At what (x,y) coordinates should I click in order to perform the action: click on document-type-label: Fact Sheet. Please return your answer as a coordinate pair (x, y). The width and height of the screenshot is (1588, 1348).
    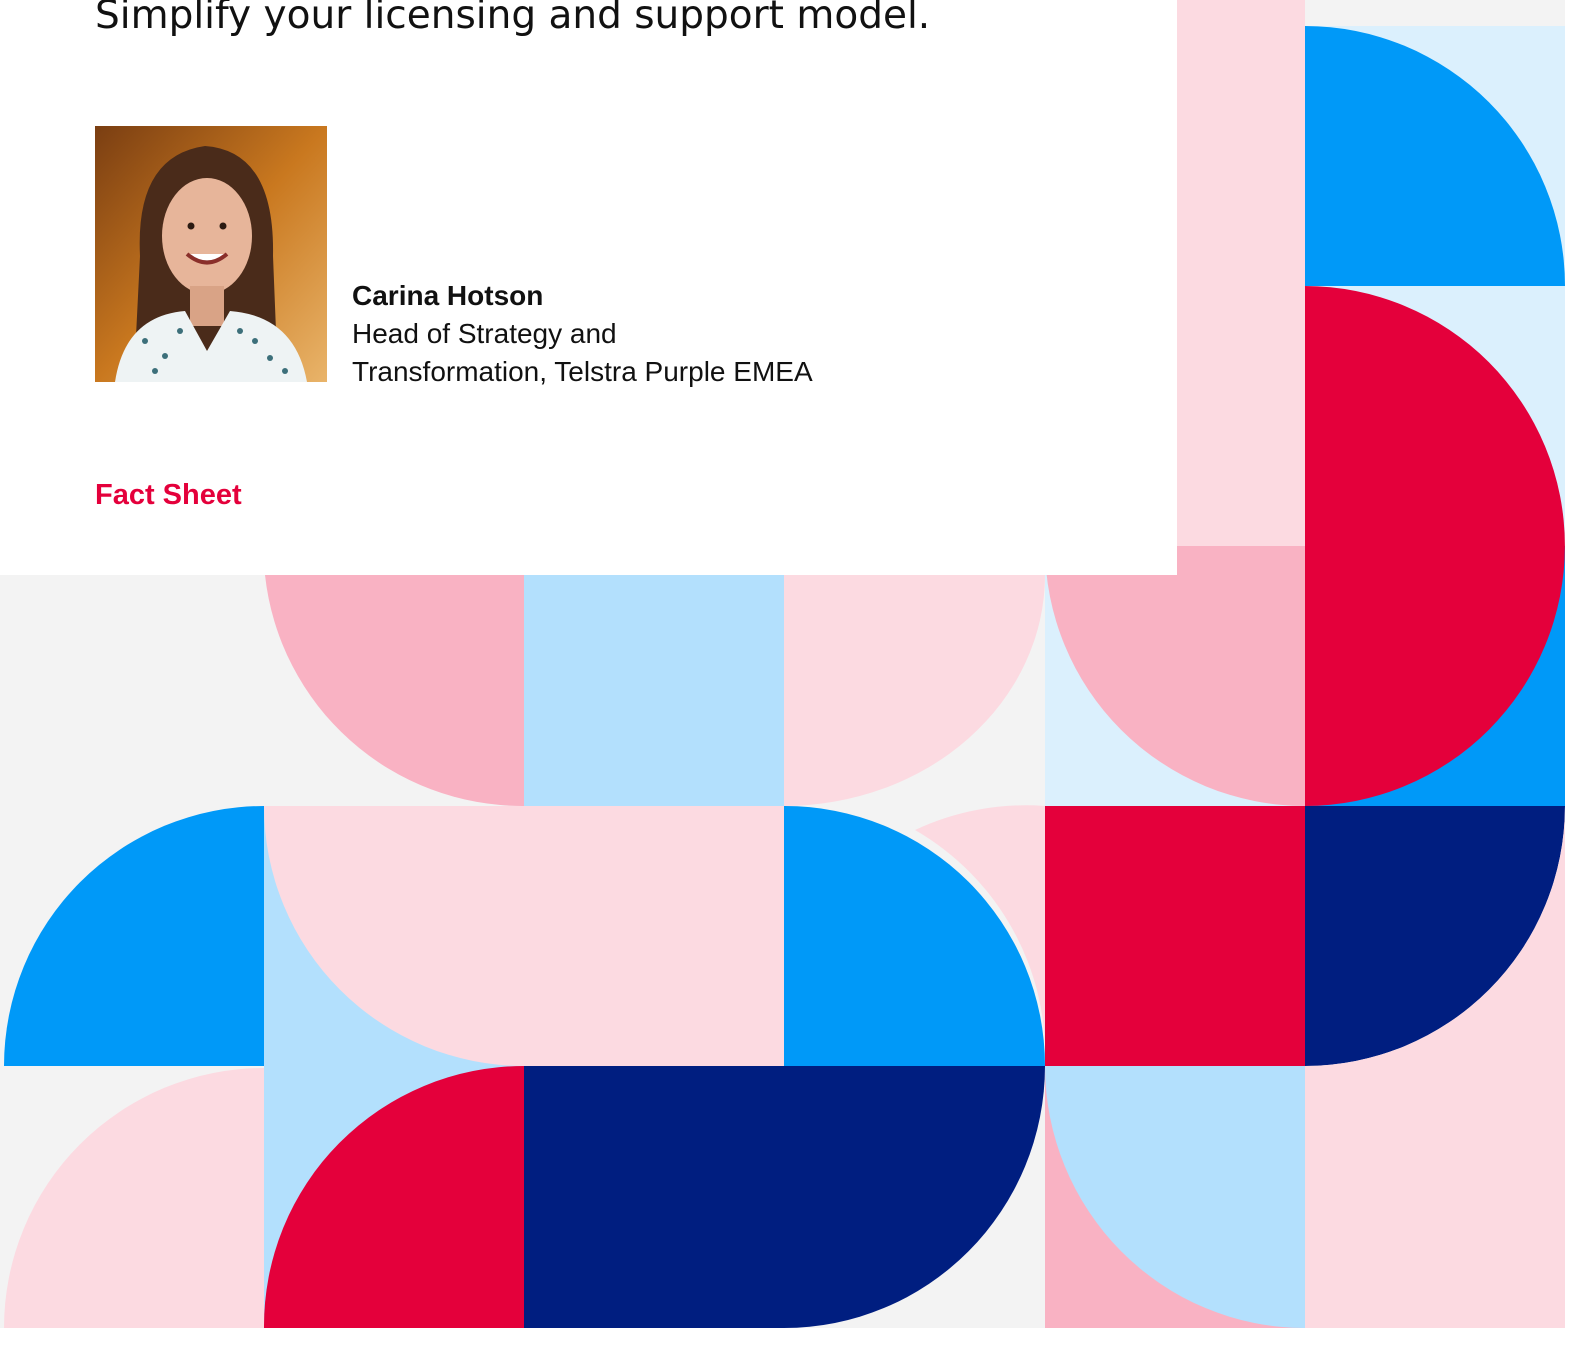
    Looking at the image, I should click on (168, 495).